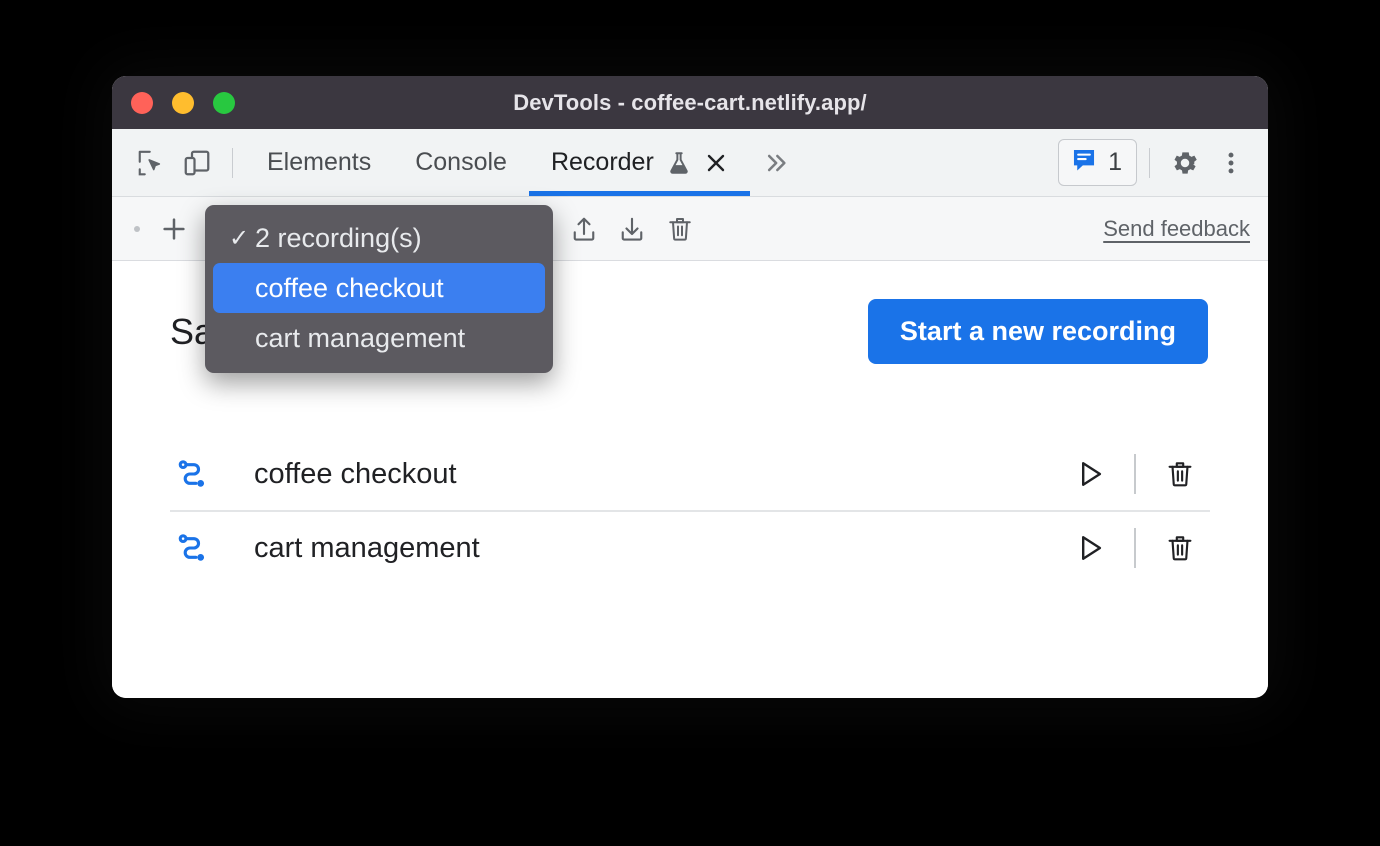  What do you see at coordinates (174, 229) in the screenshot?
I see `add-recording-button` at bounding box center [174, 229].